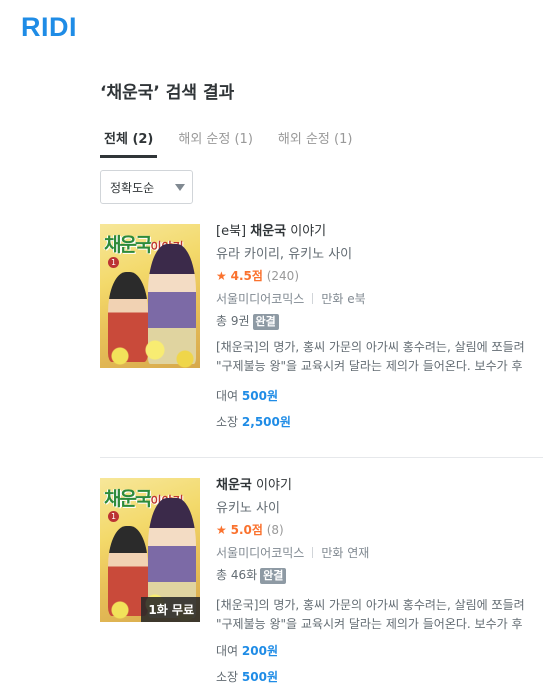 The width and height of the screenshot is (543, 699). What do you see at coordinates (275, 530) in the screenshot?
I see `rating-count: (8)` at bounding box center [275, 530].